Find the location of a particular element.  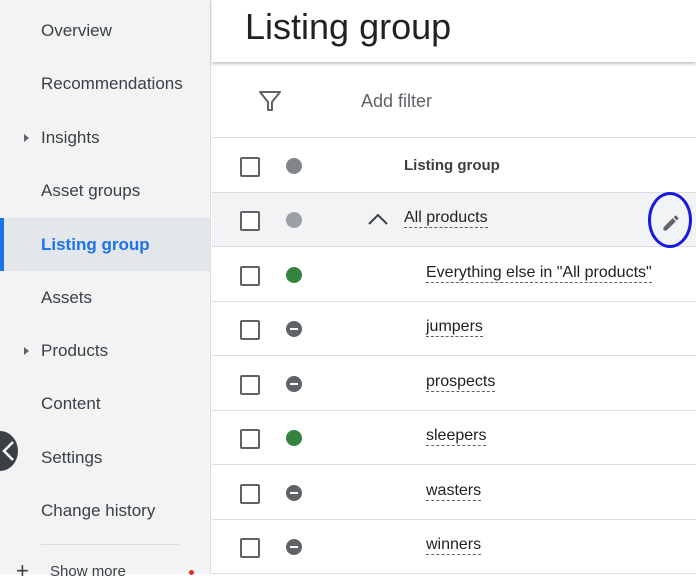

page-title: Listing group is located at coordinates (348, 26).